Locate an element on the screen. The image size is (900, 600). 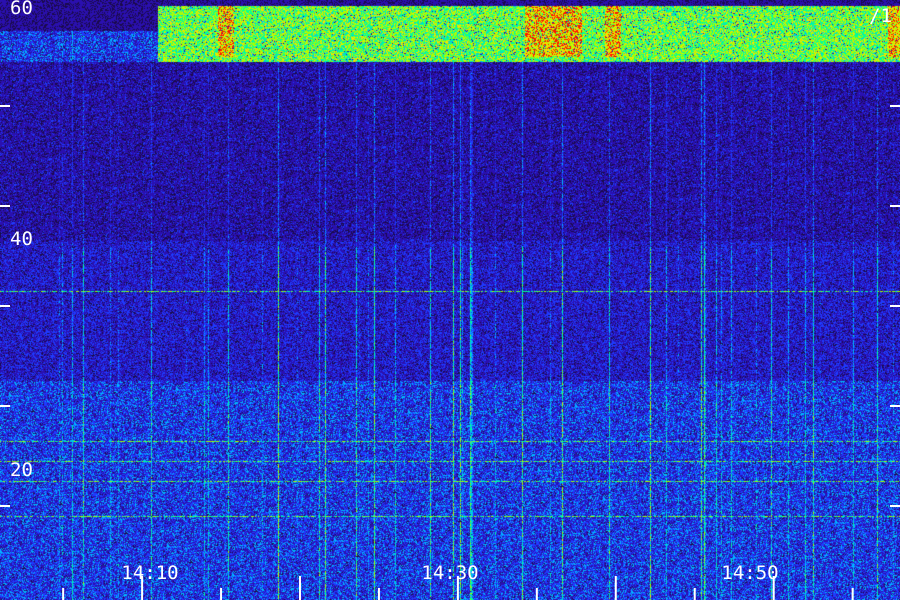
corner-label: /1 is located at coordinates (880, 16).